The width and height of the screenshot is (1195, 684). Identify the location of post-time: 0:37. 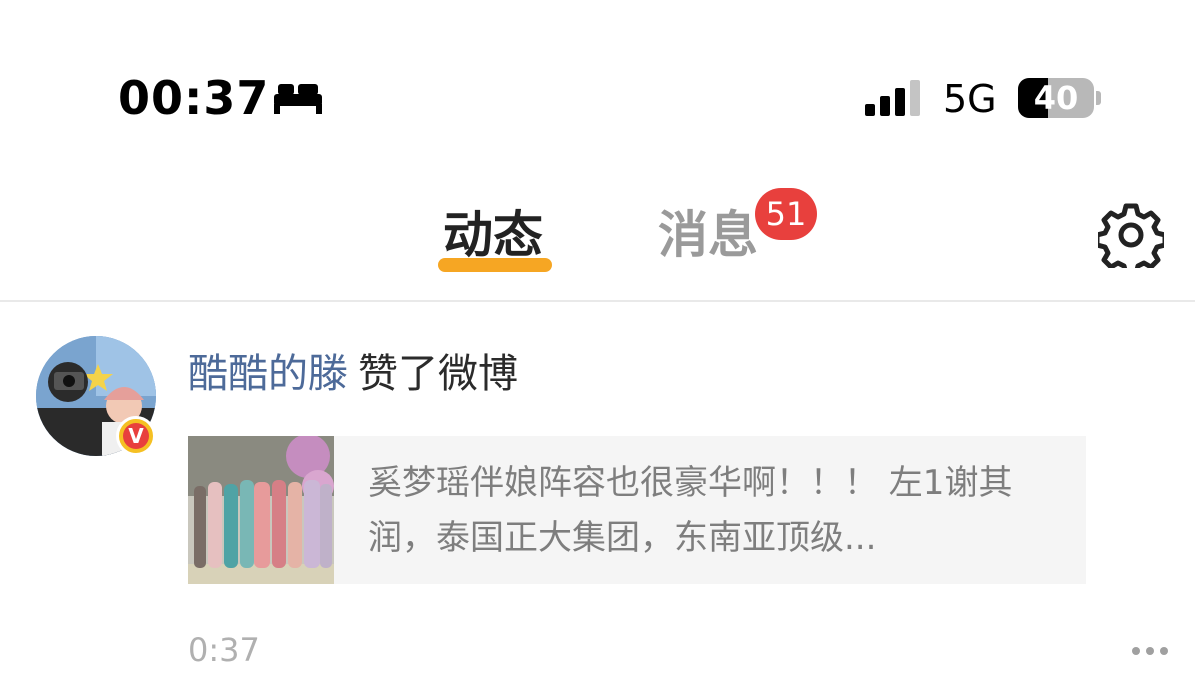
(224, 650).